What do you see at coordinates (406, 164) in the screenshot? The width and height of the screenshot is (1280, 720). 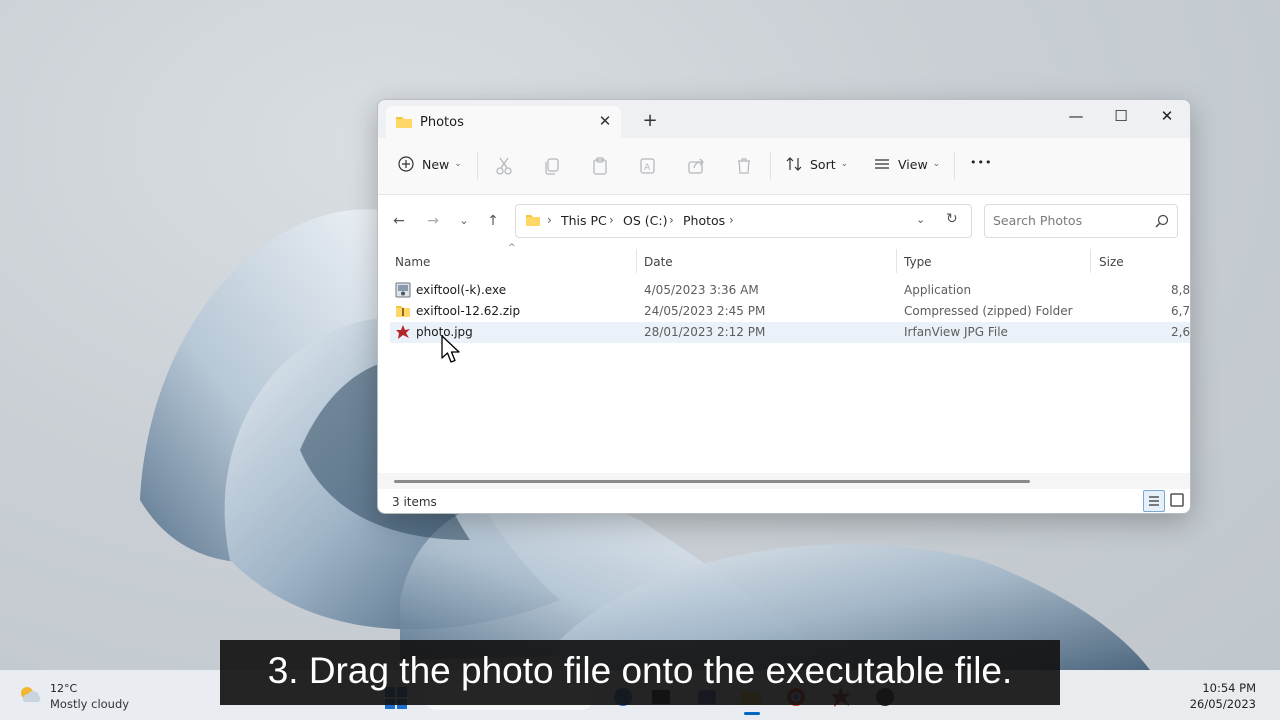 I see `plus-circle-icon` at bounding box center [406, 164].